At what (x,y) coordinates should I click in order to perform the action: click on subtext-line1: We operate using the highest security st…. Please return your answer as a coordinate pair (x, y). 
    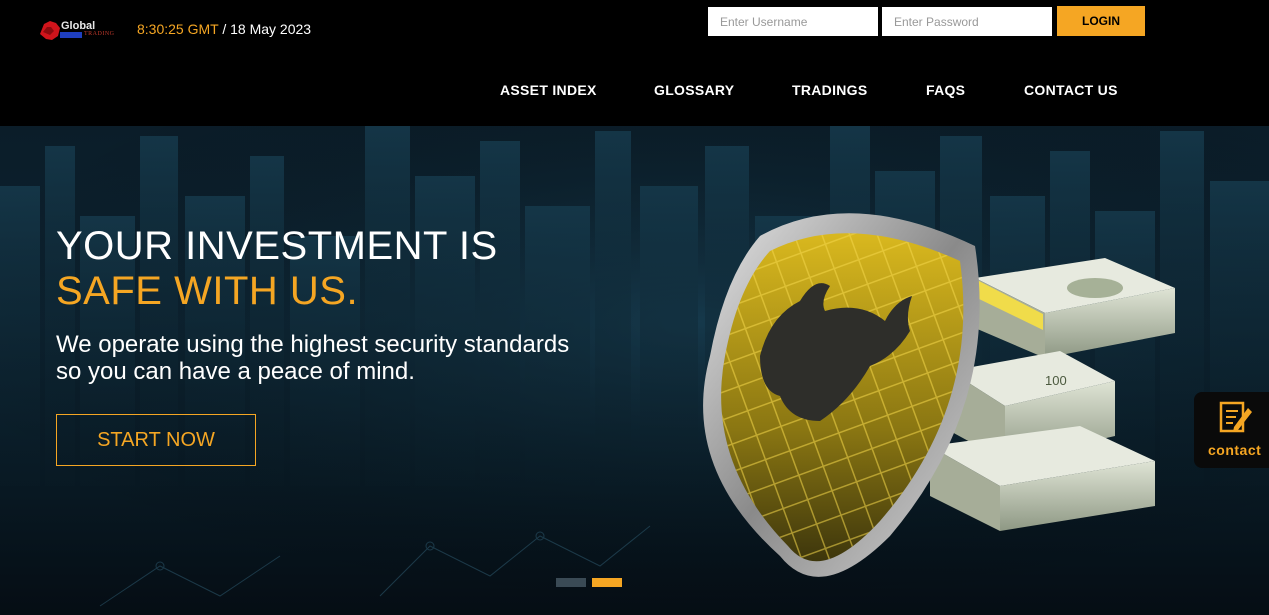
    Looking at the image, I should click on (313, 344).